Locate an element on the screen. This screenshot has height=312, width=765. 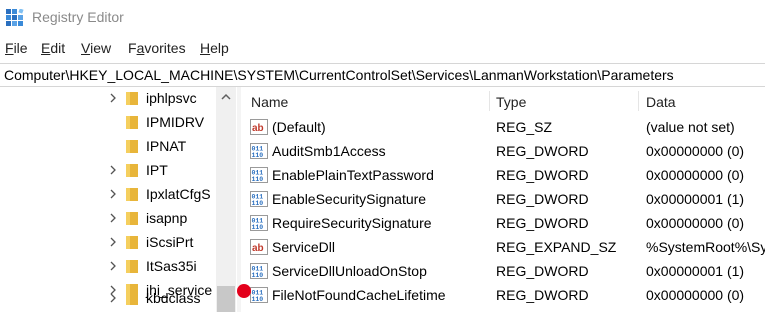
tree-item: IPT is located at coordinates (118, 171).